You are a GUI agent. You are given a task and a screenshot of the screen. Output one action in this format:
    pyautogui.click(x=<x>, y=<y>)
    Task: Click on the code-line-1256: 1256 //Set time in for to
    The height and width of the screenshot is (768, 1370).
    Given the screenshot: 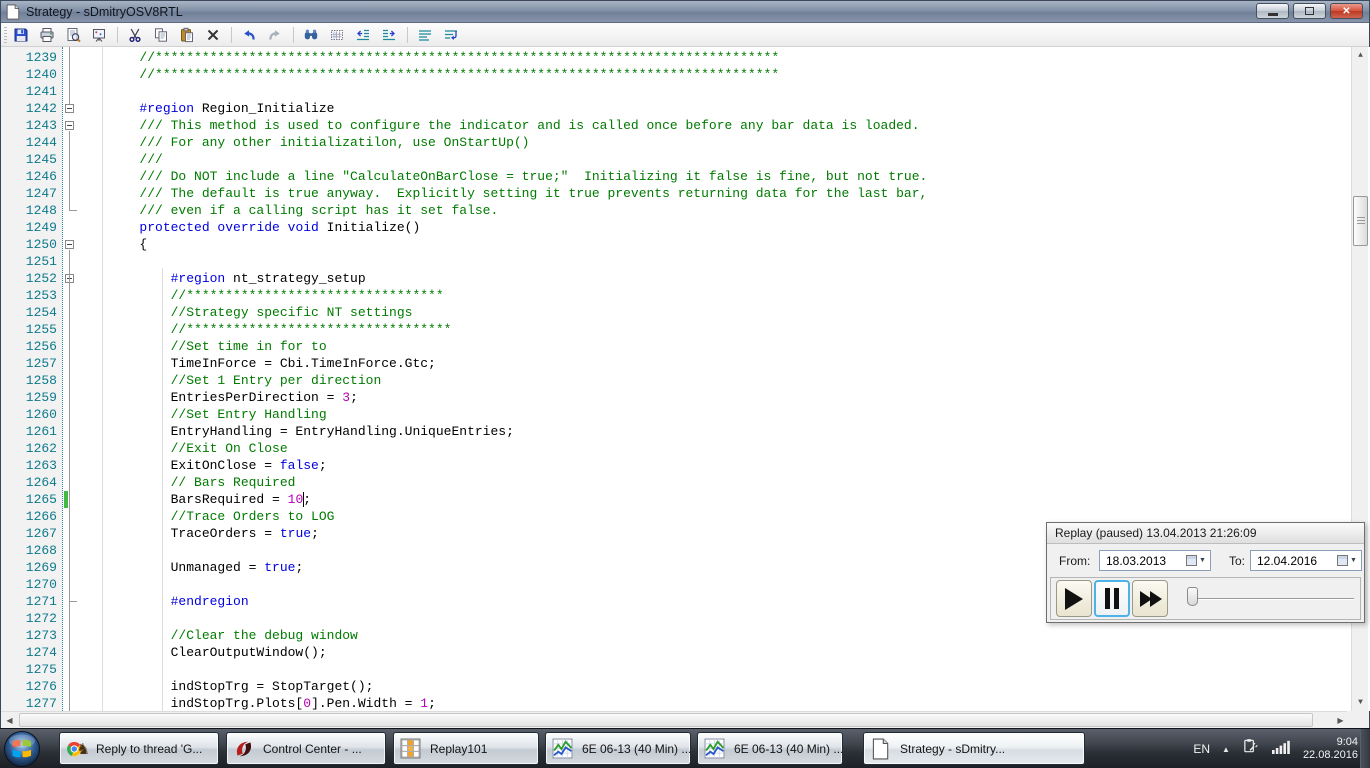 What is the action you would take?
    pyautogui.click(x=685, y=346)
    